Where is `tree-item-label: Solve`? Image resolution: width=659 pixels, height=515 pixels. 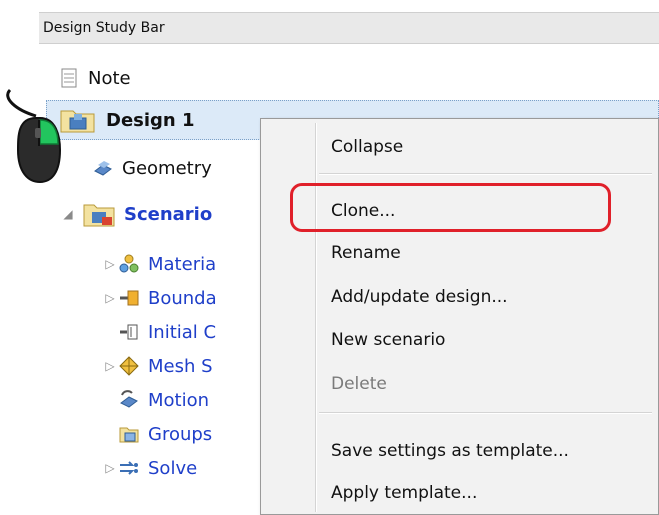 tree-item-label: Solve is located at coordinates (173, 468).